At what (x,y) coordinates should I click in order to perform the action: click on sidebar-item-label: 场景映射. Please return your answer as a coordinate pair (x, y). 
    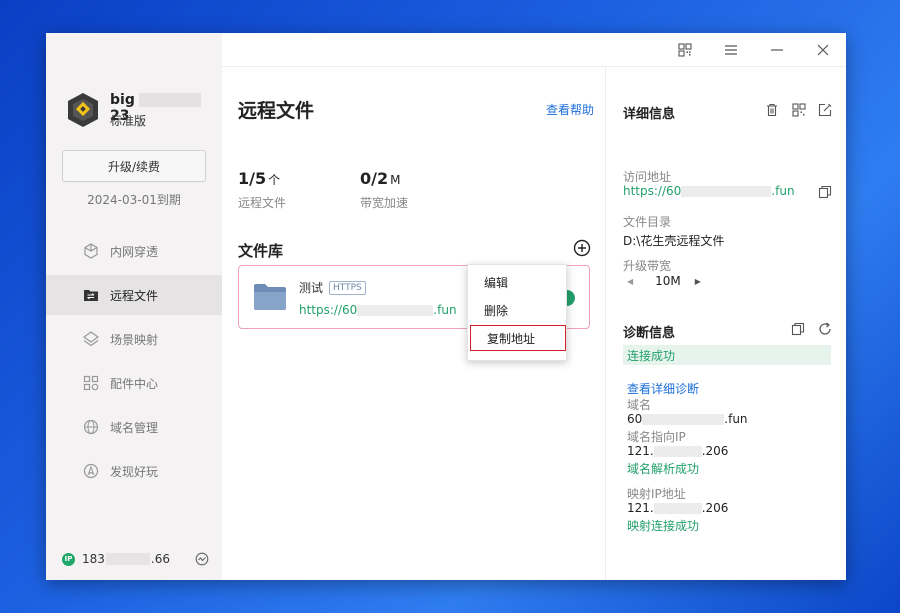
    Looking at the image, I should click on (134, 339).